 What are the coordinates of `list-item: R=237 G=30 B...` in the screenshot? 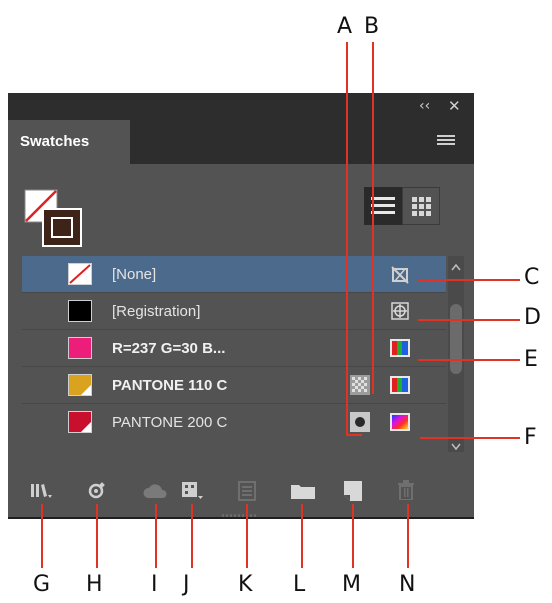 It's located at (234, 348).